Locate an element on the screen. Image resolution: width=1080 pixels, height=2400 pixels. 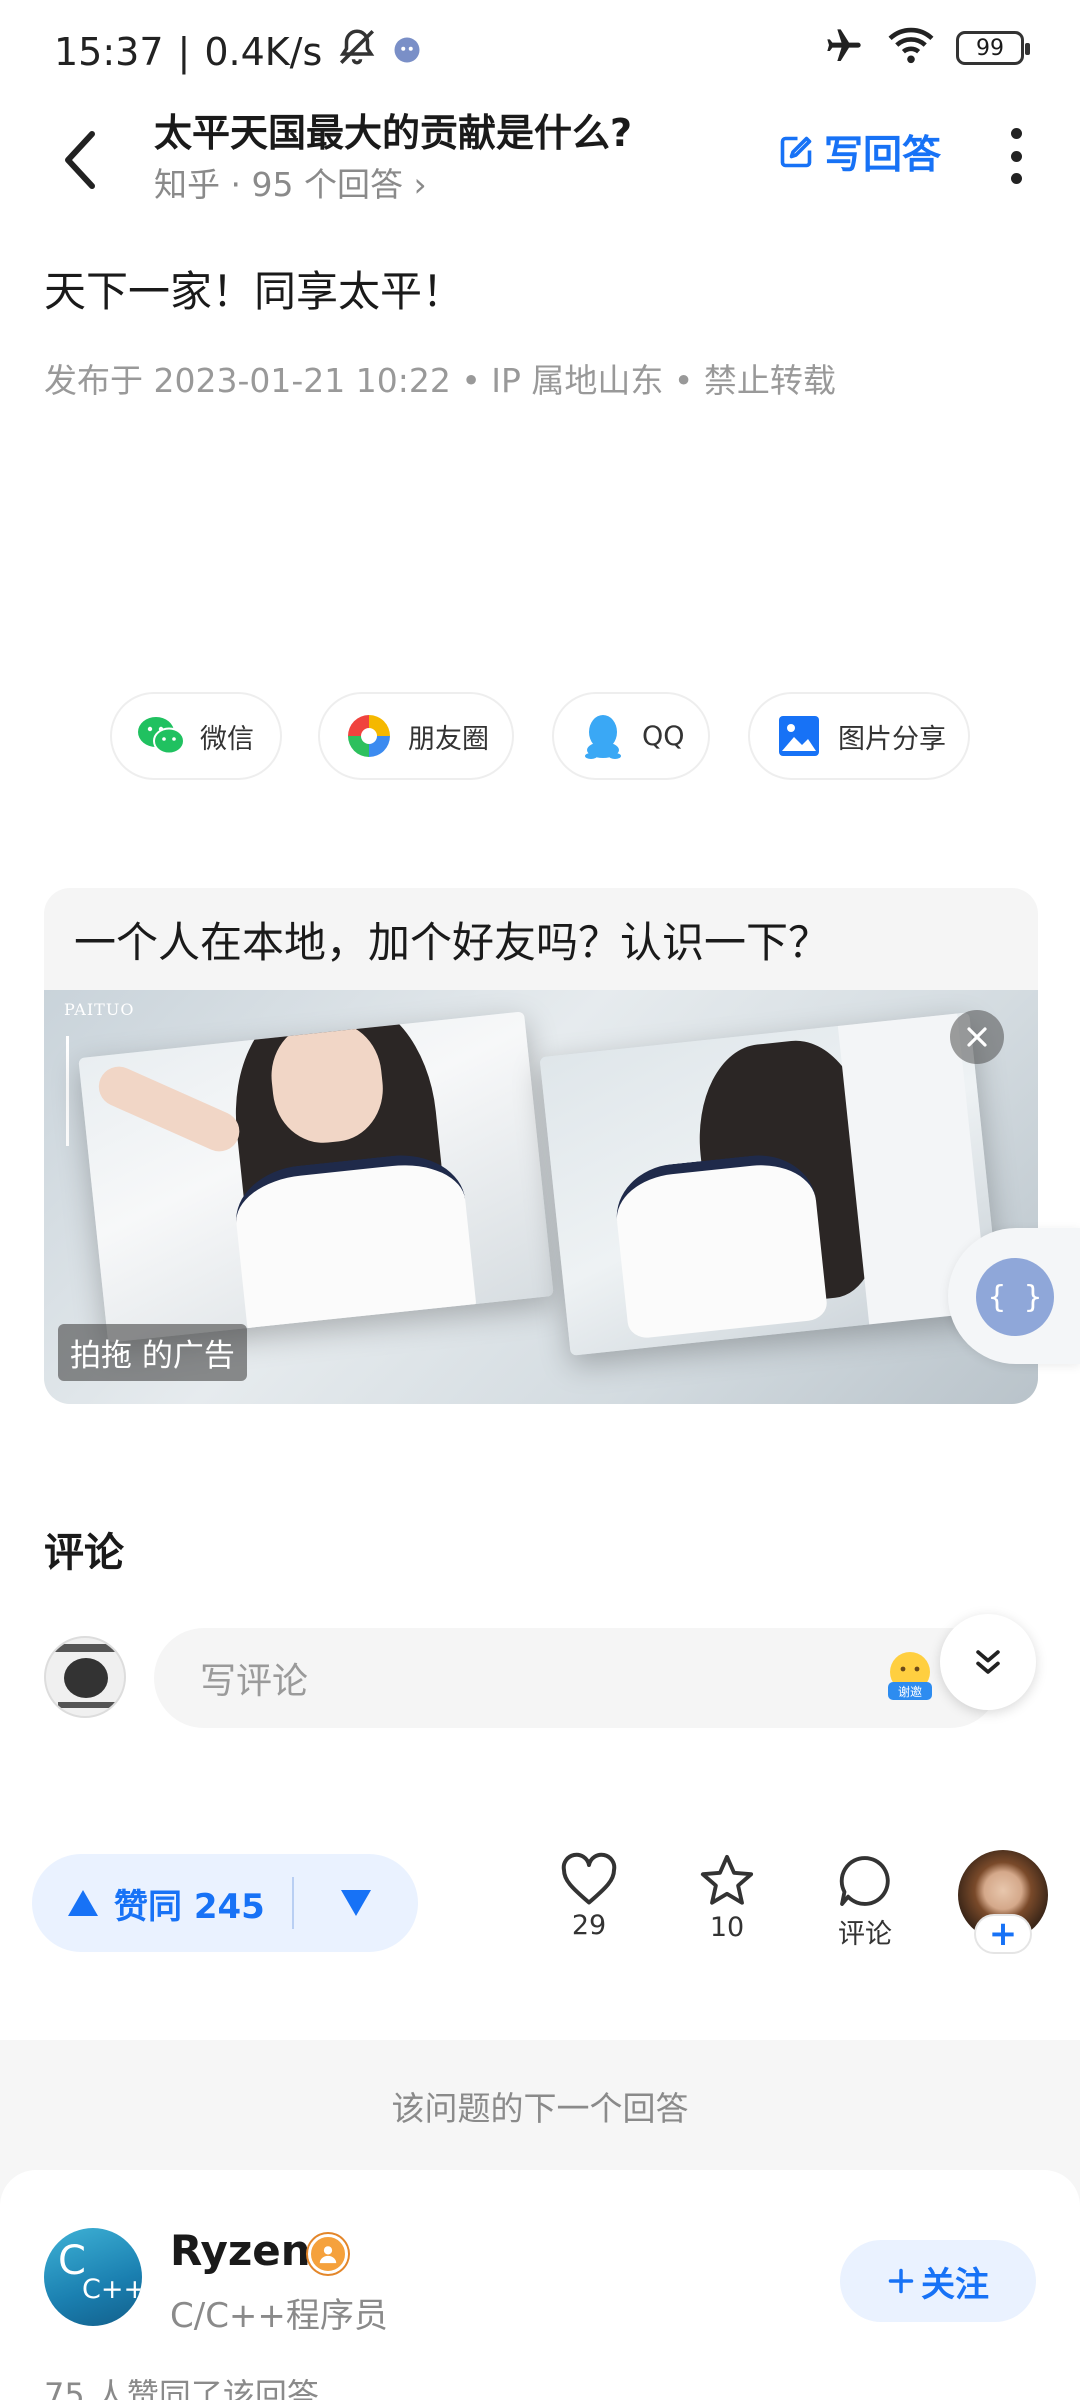
ad-brand-logo: PAITUO is located at coordinates (99, 1009).